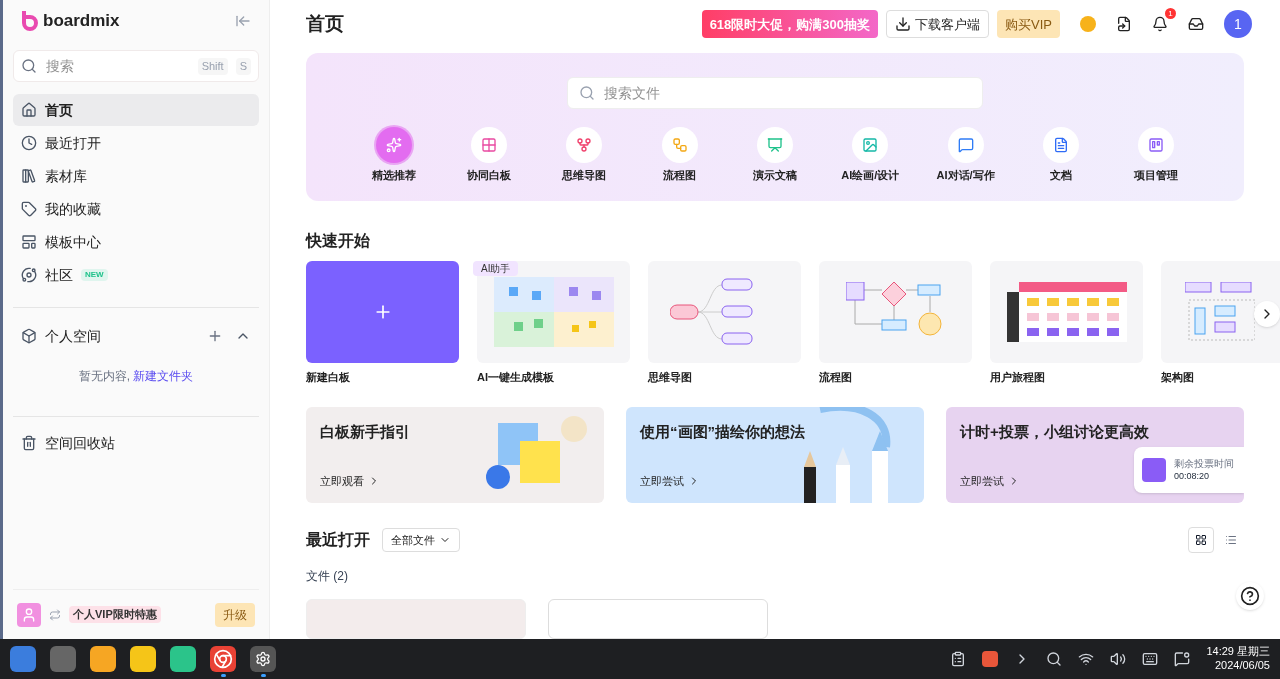 The width and height of the screenshot is (1280, 679). Describe the element at coordinates (136, 443) in the screenshot. I see `sidebar-item: 空间回收站` at that location.